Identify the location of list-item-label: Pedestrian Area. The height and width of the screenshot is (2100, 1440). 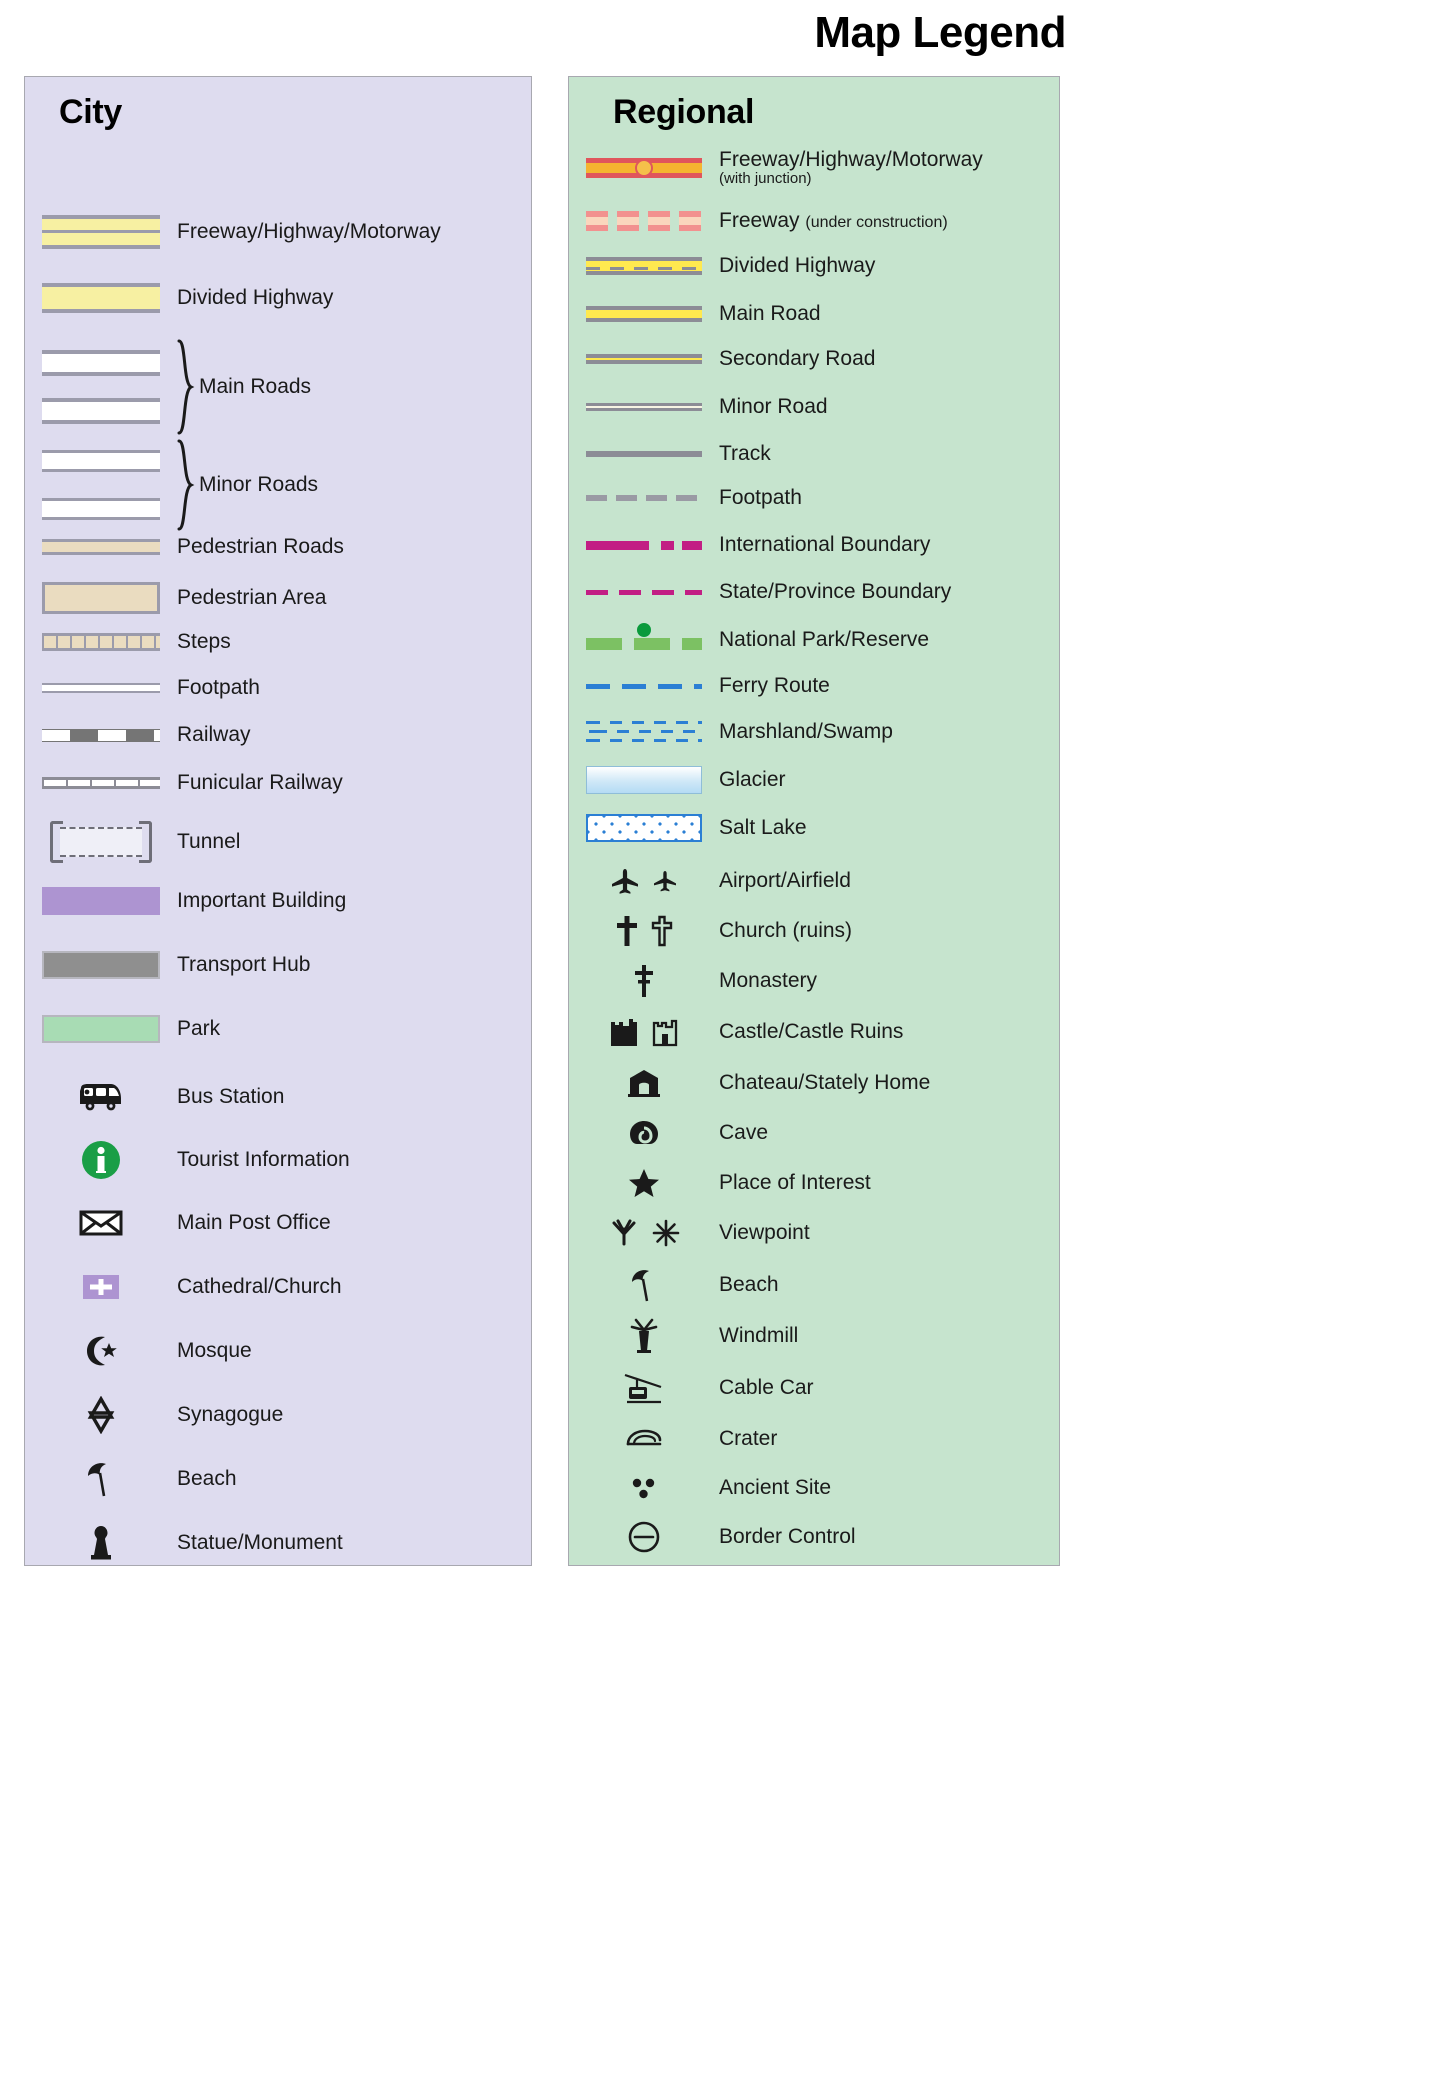
(252, 597).